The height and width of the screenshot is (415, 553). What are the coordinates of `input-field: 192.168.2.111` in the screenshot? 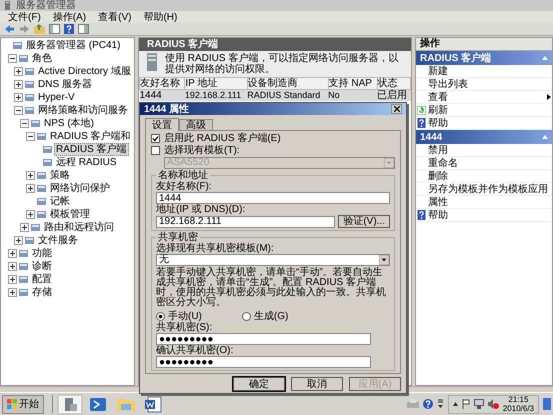 It's located at (246, 222).